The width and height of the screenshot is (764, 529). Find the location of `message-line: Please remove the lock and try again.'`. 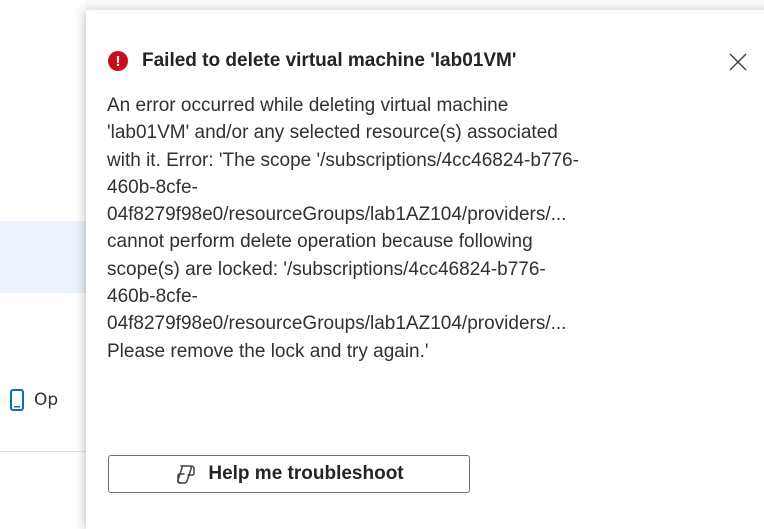

message-line: Please remove the lock and try again.' is located at coordinates (268, 351).